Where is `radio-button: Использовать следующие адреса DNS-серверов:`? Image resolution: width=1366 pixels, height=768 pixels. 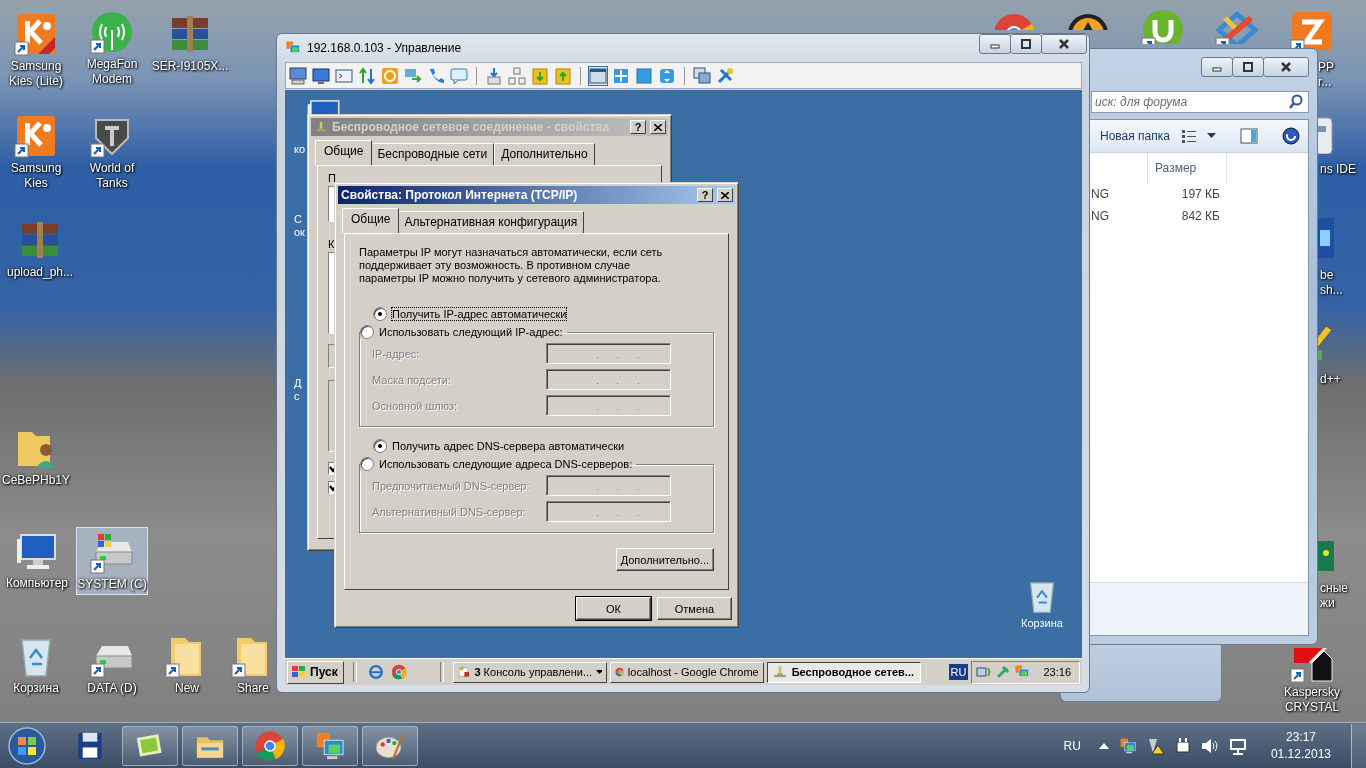
radio-button: Использовать следующие адреса DNS-серверов: is located at coordinates (496, 464).